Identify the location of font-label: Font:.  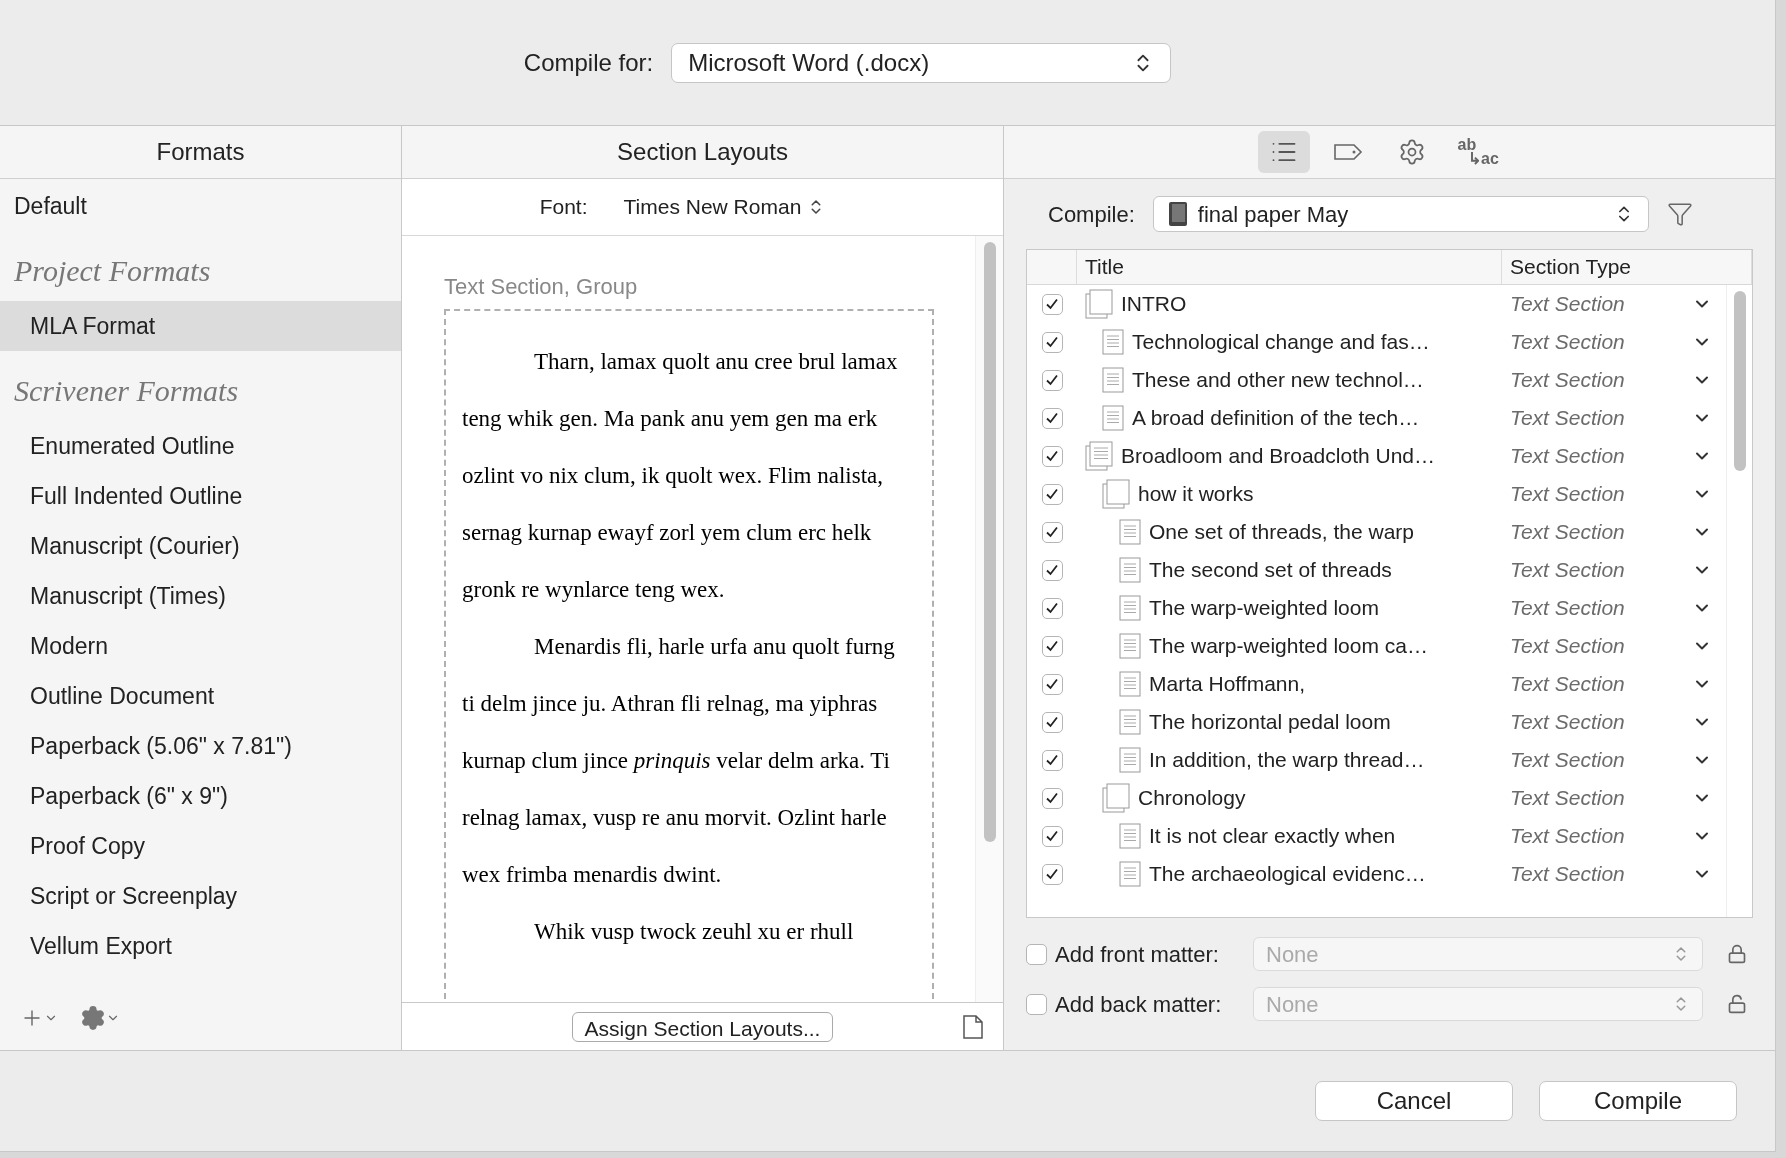
(563, 207).